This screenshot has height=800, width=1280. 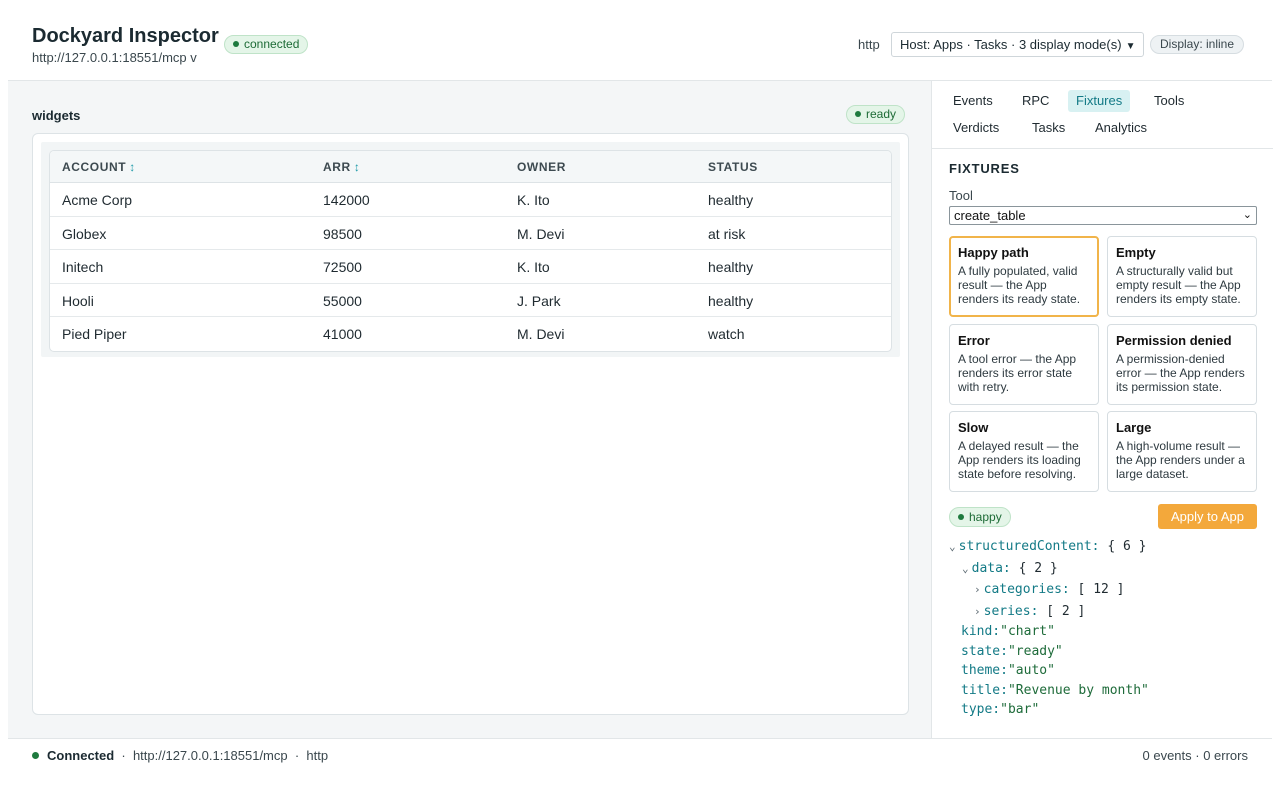 I want to click on cell-arr: 41000, so click(x=342, y=334).